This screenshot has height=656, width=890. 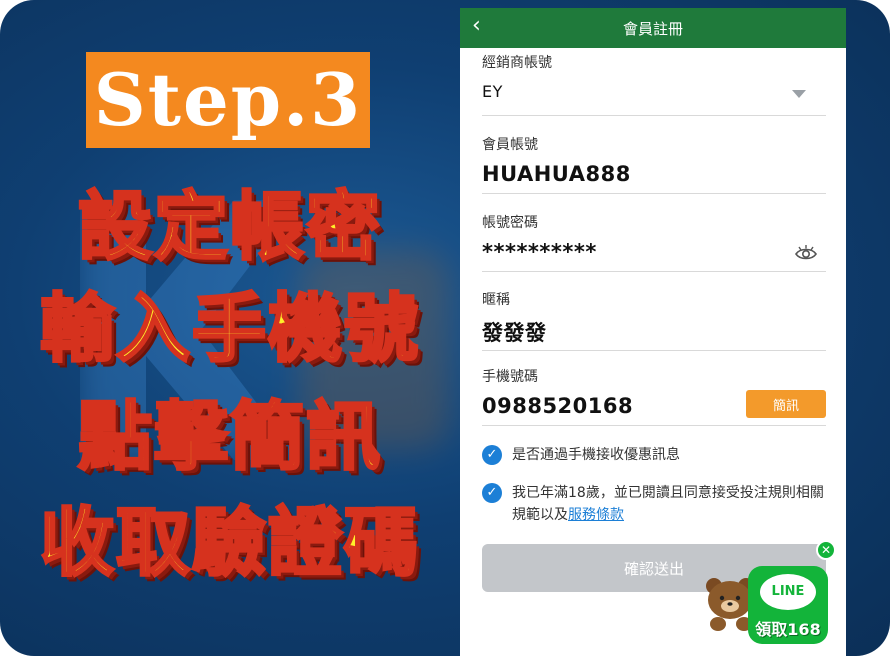 I want to click on dealer-account-value: EY, so click(x=654, y=91).